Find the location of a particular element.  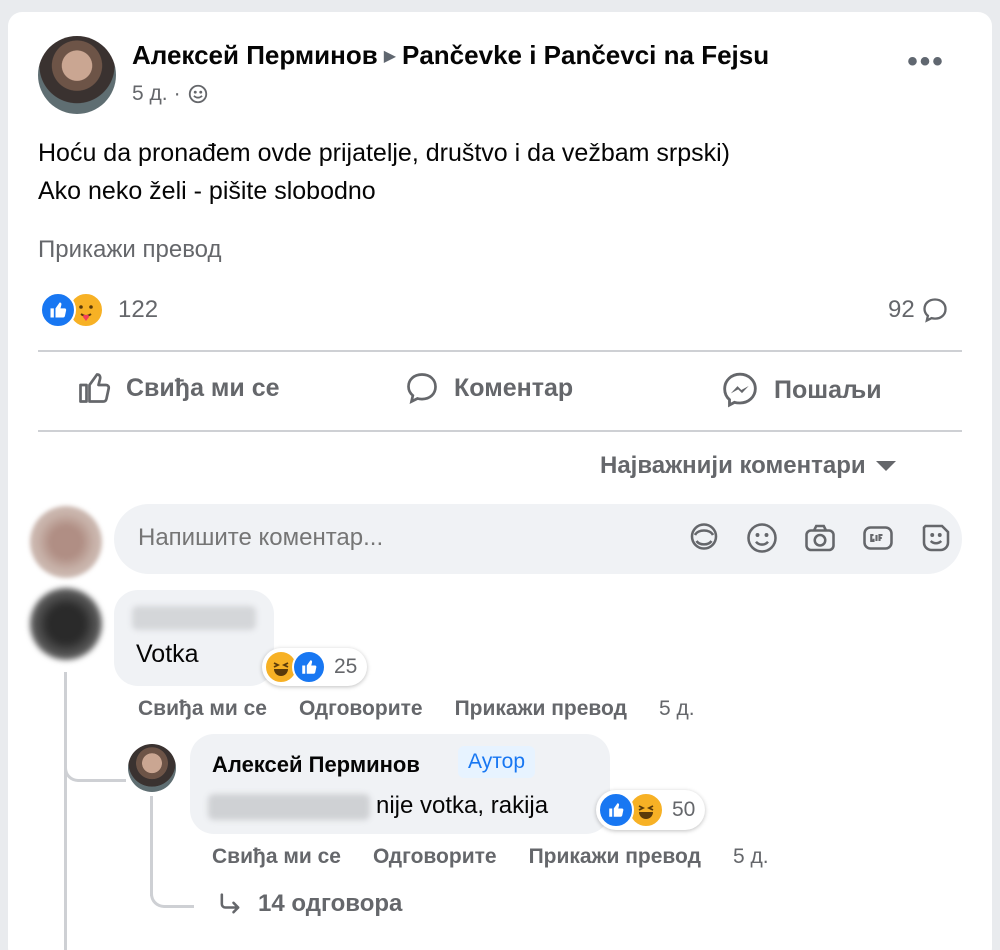

like-button: Свиђа ми се is located at coordinates (178, 388).